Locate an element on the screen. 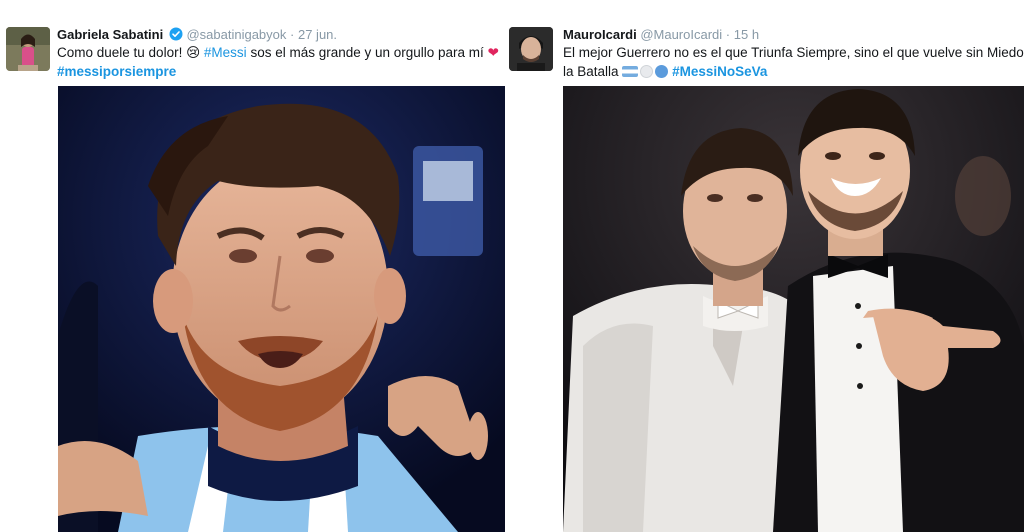 This screenshot has width=1024, height=532. text-before: Como duele tu dolor! is located at coordinates (122, 52).